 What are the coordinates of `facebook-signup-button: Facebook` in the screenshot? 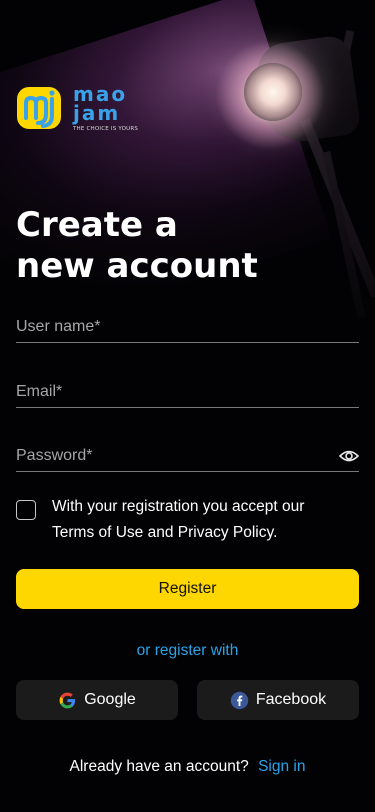 It's located at (278, 700).